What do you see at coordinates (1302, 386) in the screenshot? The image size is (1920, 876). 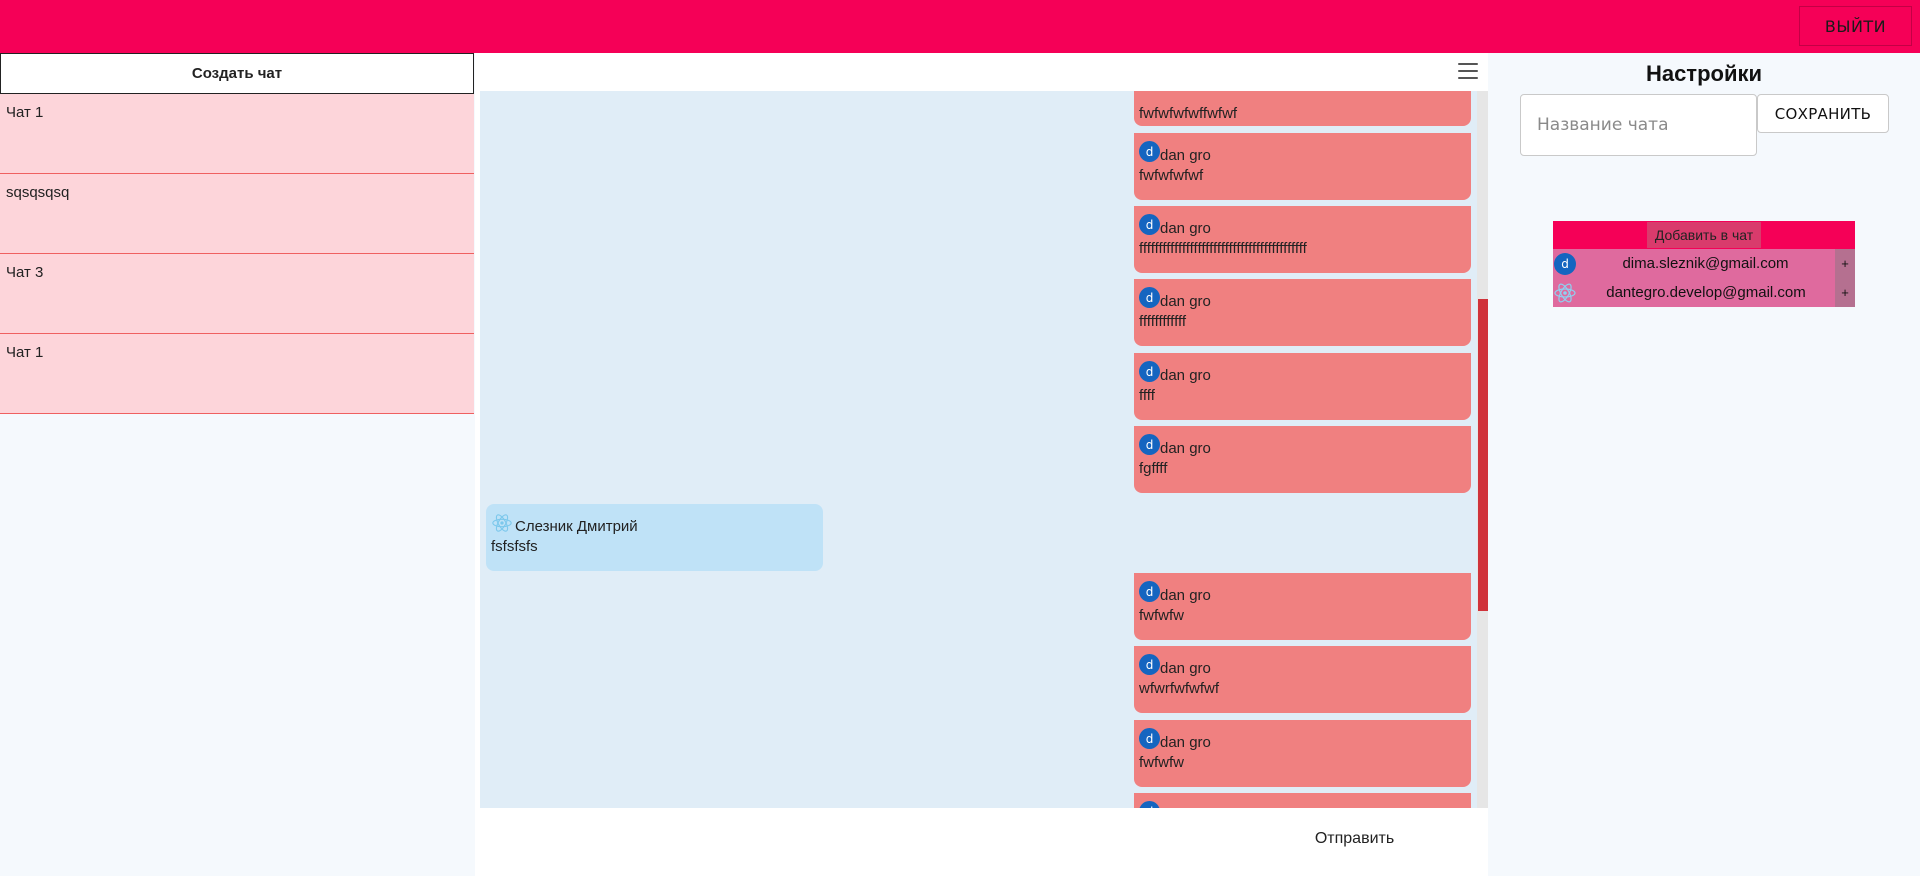 I see `message-outgoing: d dan gro ffff` at bounding box center [1302, 386].